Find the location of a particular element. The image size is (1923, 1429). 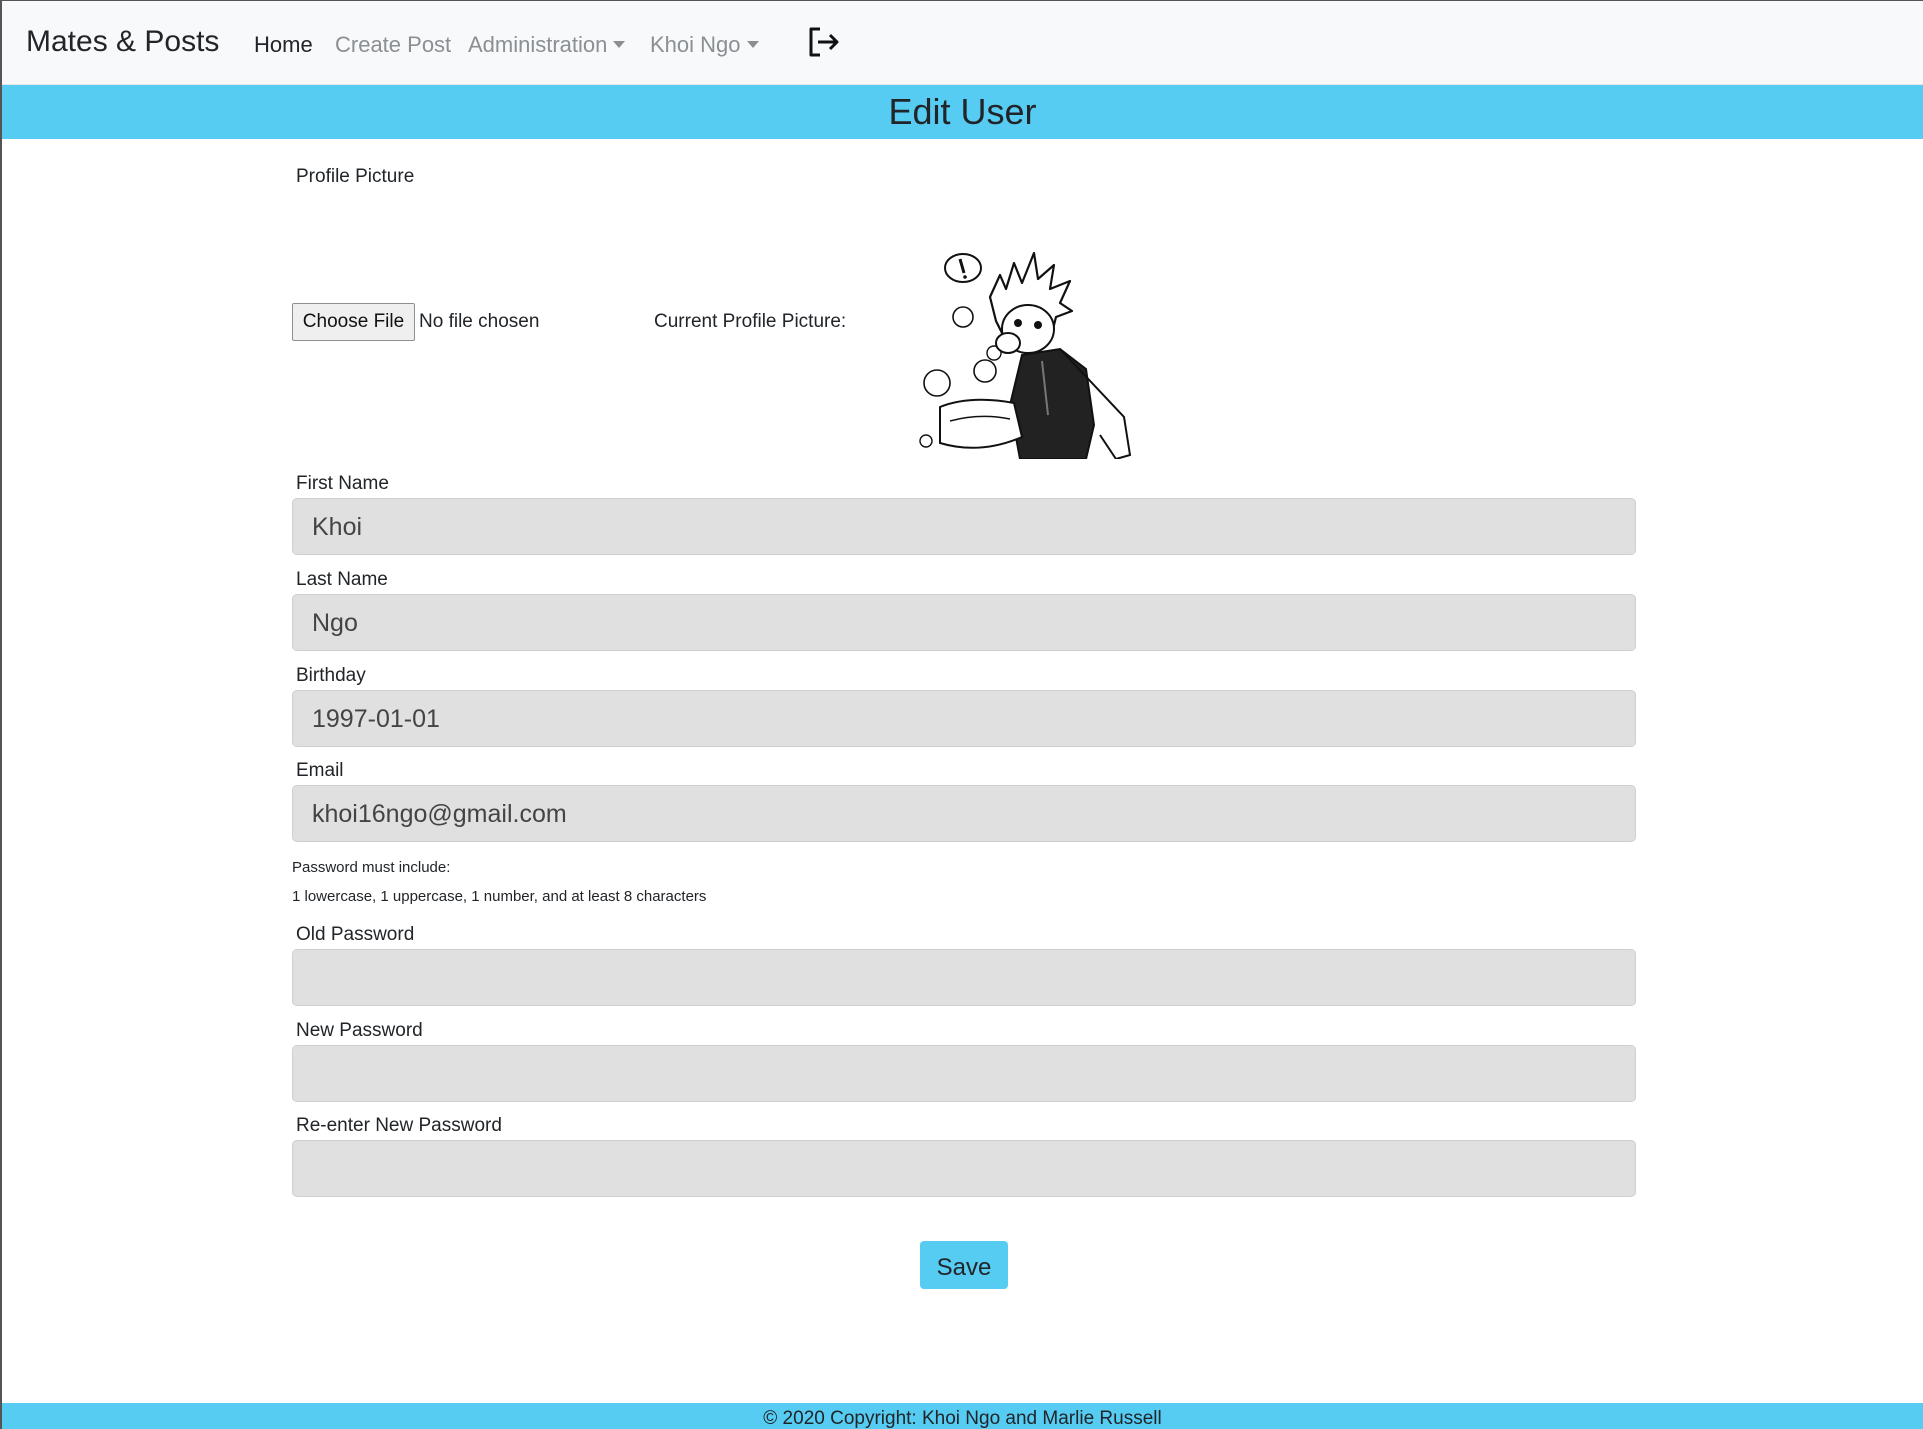

nav-home: Home is located at coordinates (283, 45).